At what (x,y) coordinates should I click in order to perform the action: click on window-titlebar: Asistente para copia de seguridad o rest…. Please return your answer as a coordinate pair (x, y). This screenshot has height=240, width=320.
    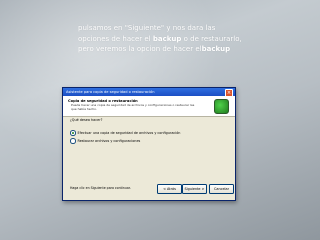
    Looking at the image, I should click on (149, 92).